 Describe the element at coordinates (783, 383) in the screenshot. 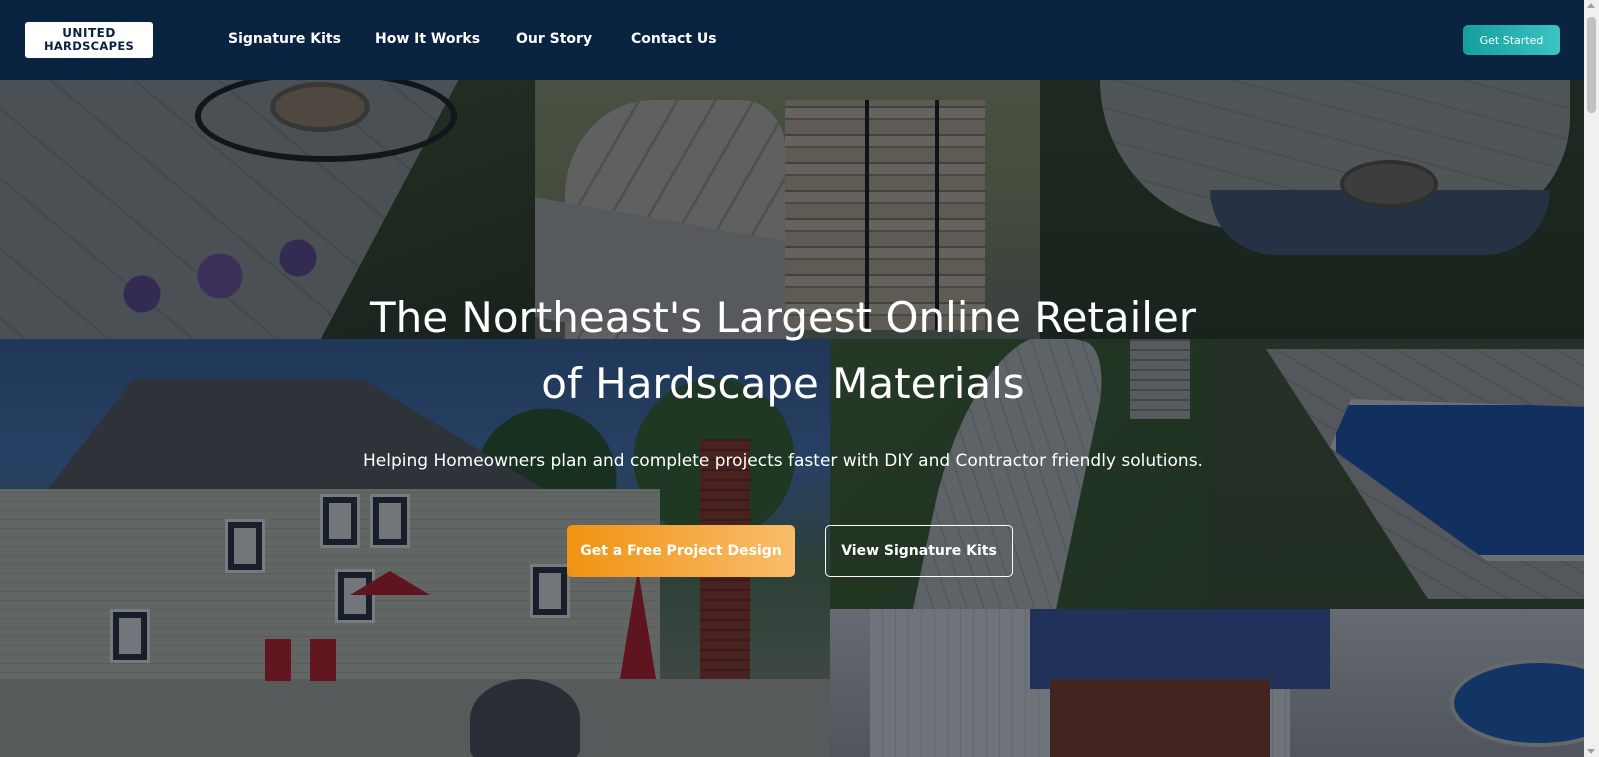

I see `hero-title-line-2: of Hardscape Materials` at that location.